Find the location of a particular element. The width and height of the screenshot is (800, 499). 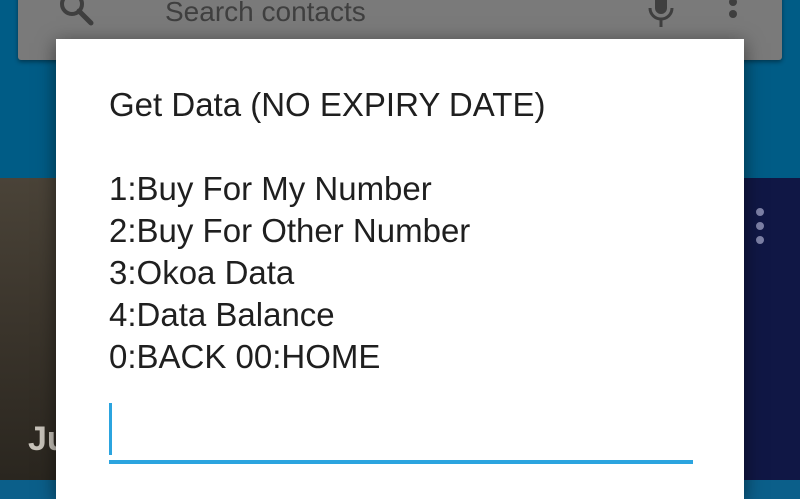

text-cursor is located at coordinates (110, 429).